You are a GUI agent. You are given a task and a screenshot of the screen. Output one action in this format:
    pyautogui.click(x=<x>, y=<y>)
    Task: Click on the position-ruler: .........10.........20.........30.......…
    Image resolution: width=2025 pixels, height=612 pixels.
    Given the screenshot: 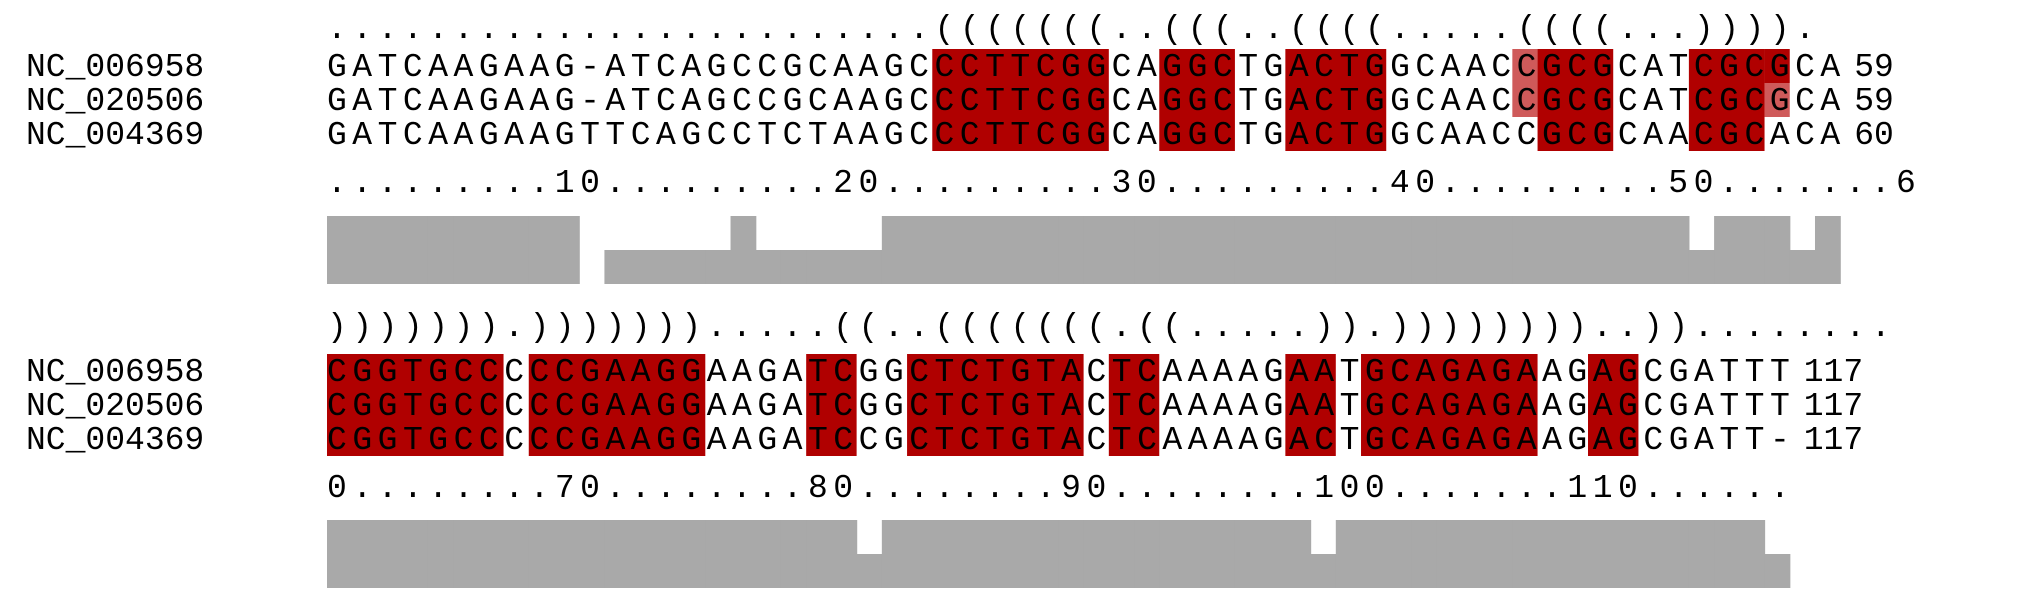 What is the action you would take?
    pyautogui.click(x=1121, y=183)
    